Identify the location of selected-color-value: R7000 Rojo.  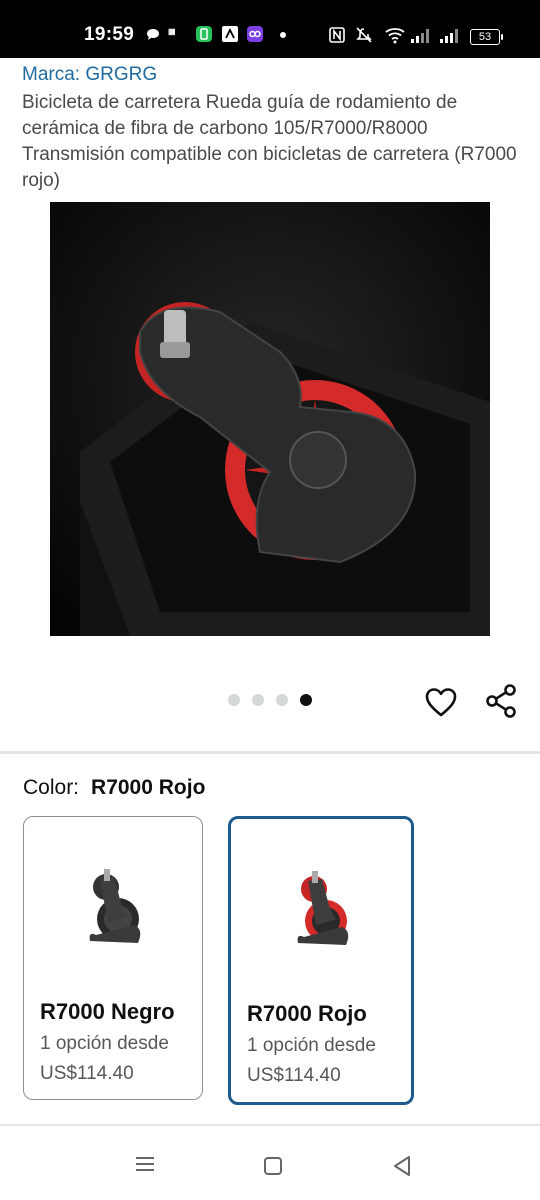
(148, 787).